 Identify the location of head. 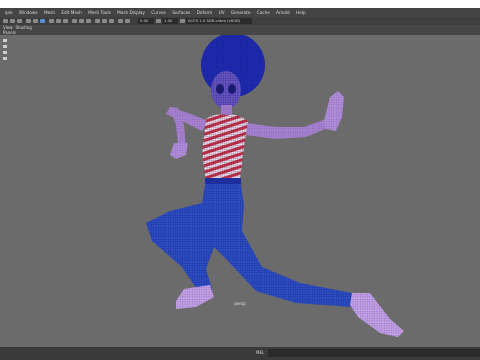
(226, 90).